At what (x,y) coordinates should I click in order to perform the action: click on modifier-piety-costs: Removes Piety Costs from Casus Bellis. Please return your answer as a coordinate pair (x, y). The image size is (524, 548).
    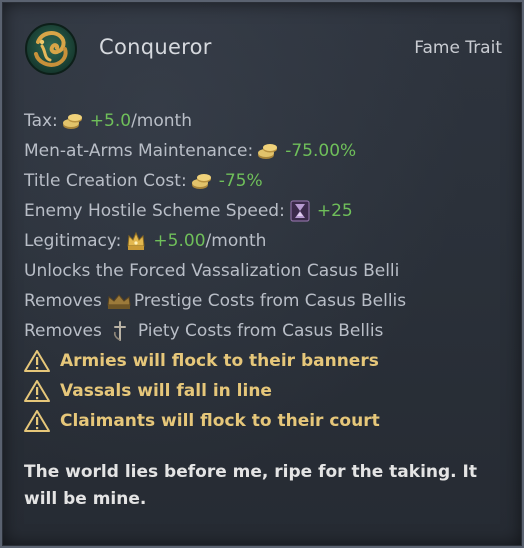
    Looking at the image, I should click on (264, 331).